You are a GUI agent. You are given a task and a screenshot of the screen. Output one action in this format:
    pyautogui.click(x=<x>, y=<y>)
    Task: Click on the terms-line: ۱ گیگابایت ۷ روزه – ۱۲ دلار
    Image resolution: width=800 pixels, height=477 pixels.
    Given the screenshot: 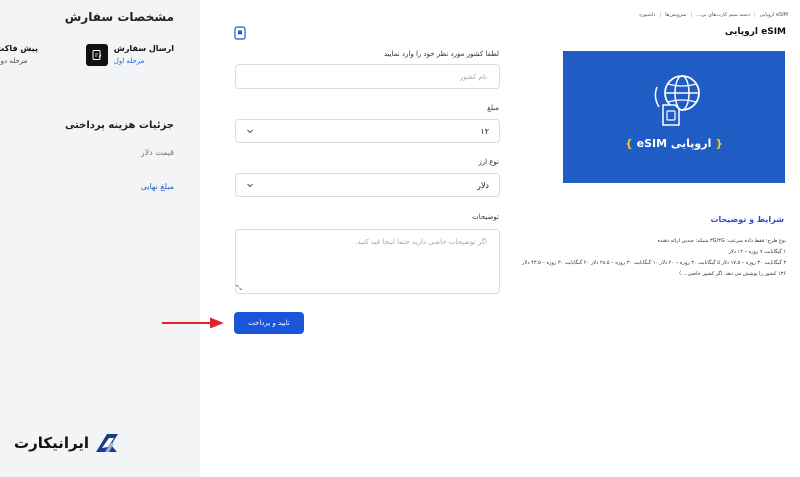 What is the action you would take?
    pyautogui.click(x=757, y=252)
    